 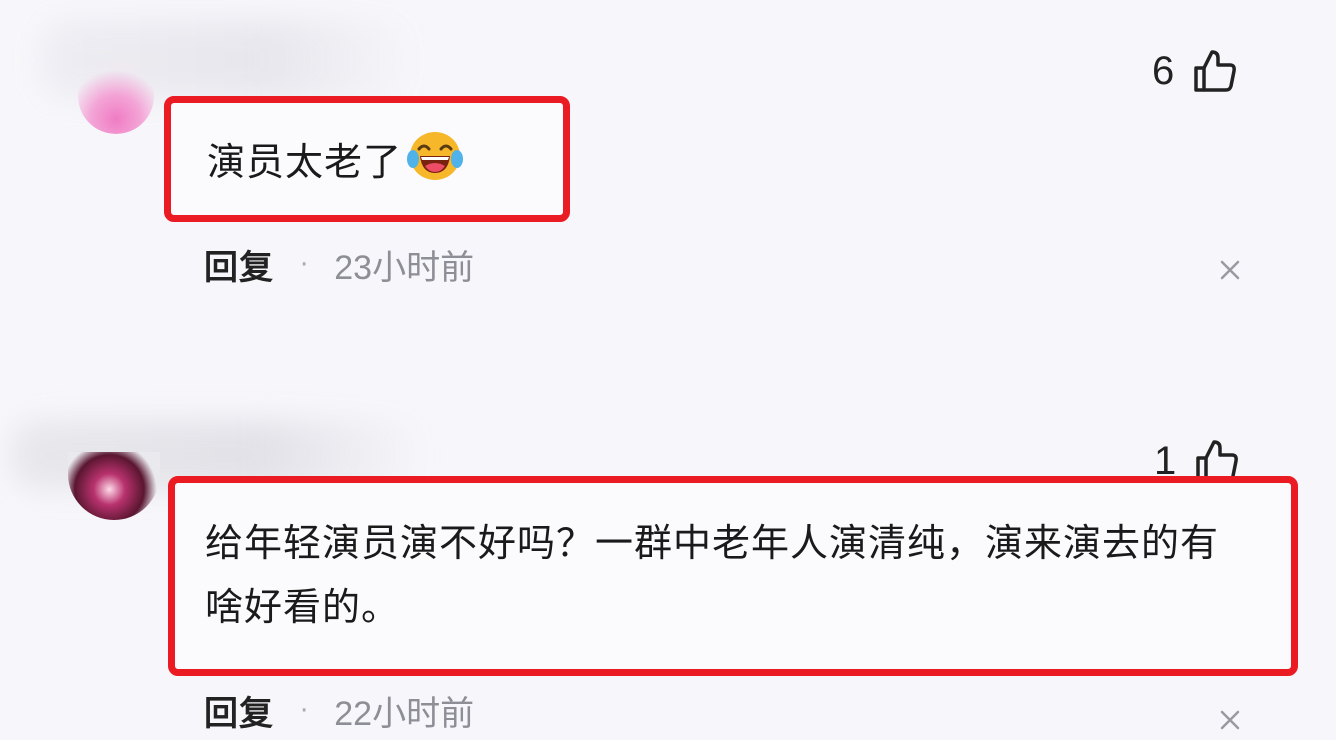 What do you see at coordinates (1215, 71) in the screenshot?
I see `thumbs-up-icon` at bounding box center [1215, 71].